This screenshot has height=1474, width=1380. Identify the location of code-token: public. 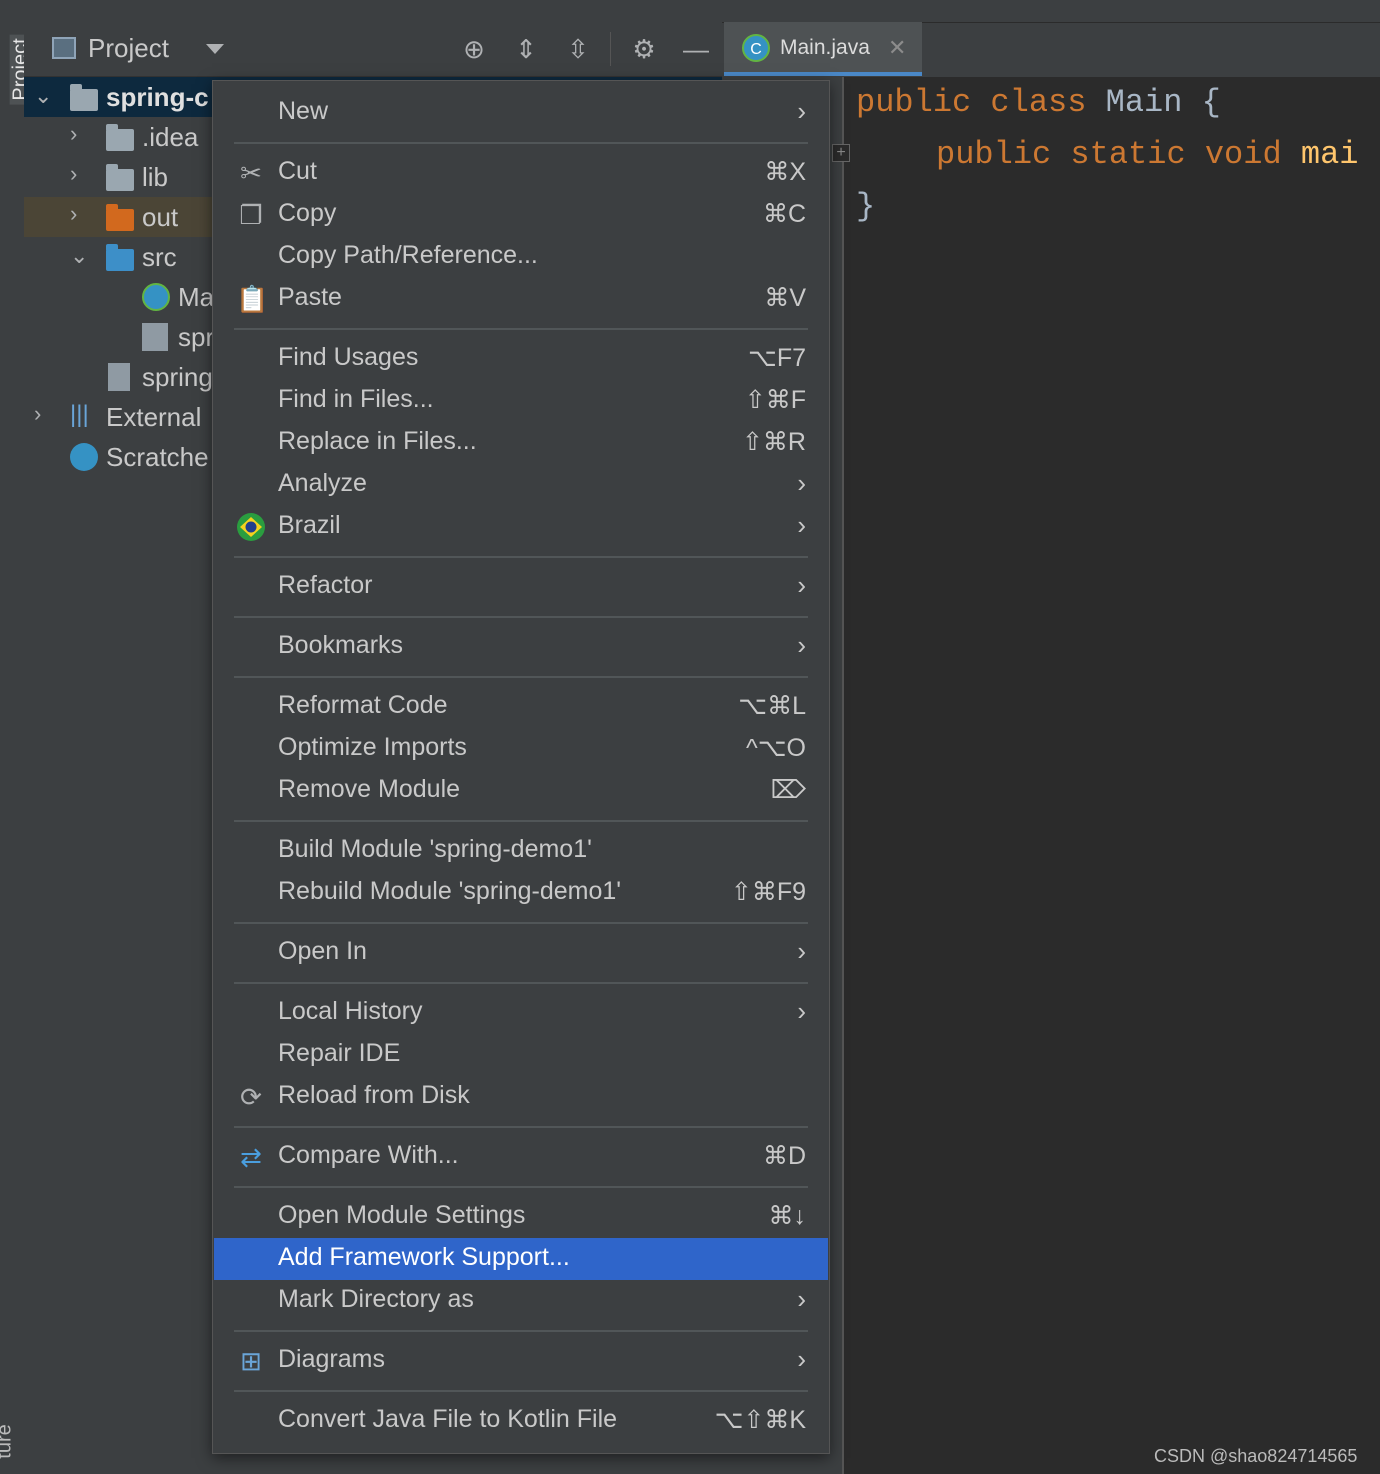
(994, 154).